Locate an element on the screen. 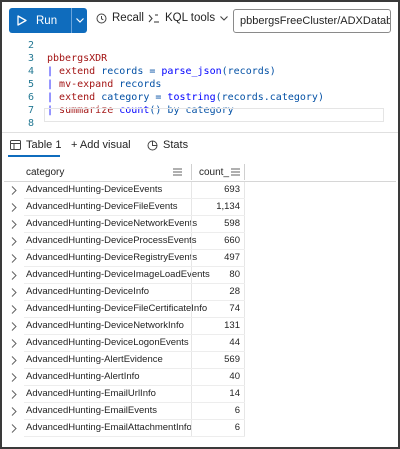  table-row: AdvancedHunting-DeviceFileEvents 1,134 is located at coordinates (200, 207).